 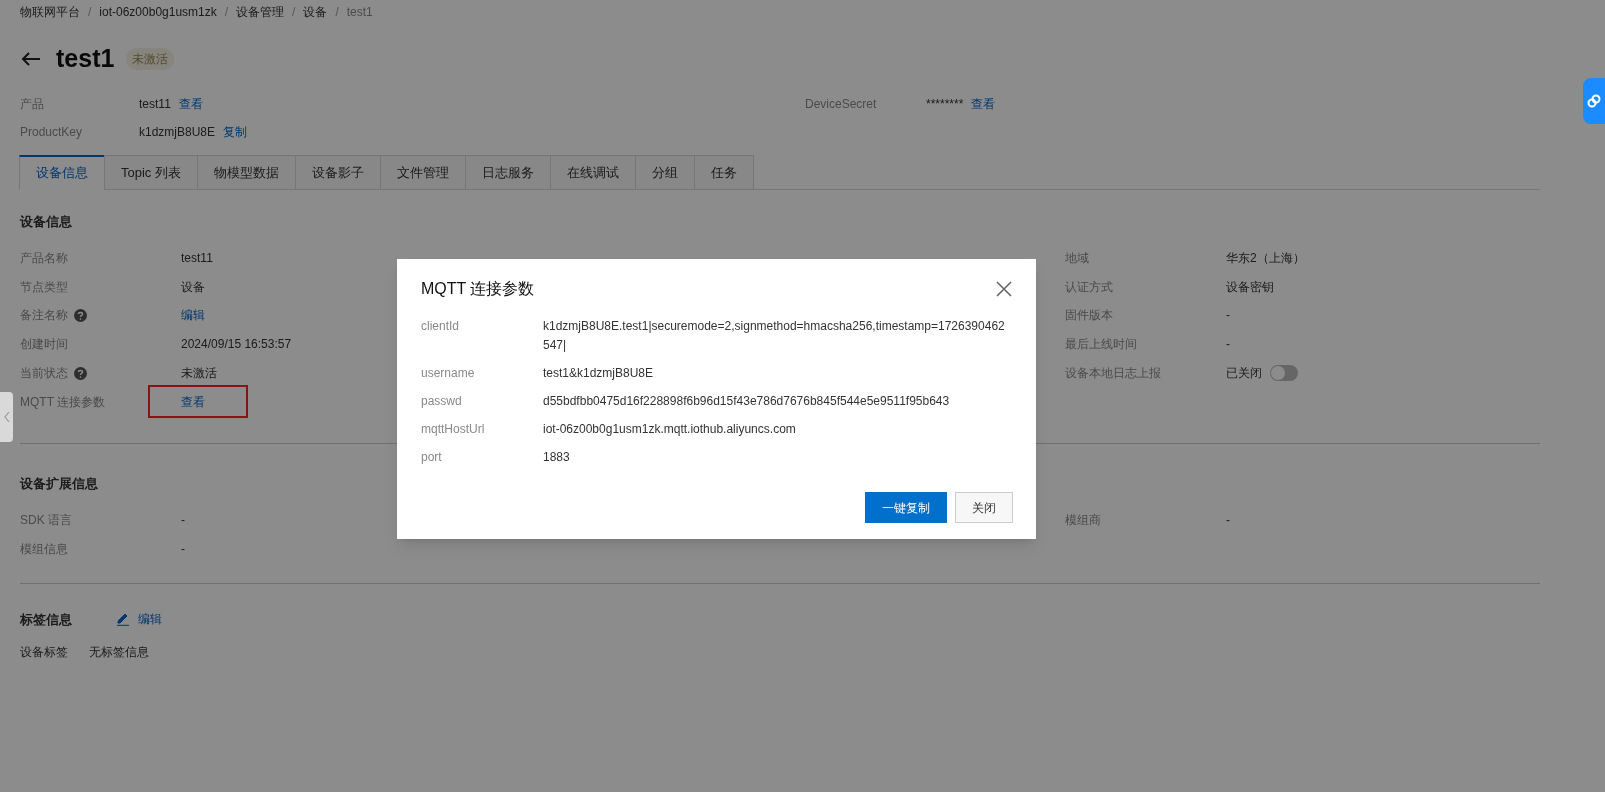 What do you see at coordinates (193, 287) in the screenshot?
I see `field-value: 设备` at bounding box center [193, 287].